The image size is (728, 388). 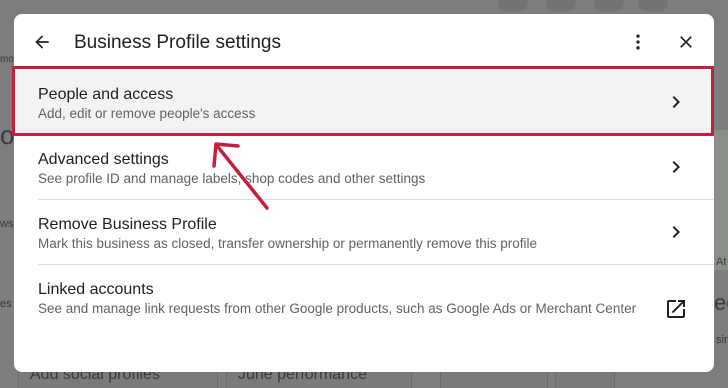 What do you see at coordinates (720, 200) in the screenshot?
I see `background-map` at bounding box center [720, 200].